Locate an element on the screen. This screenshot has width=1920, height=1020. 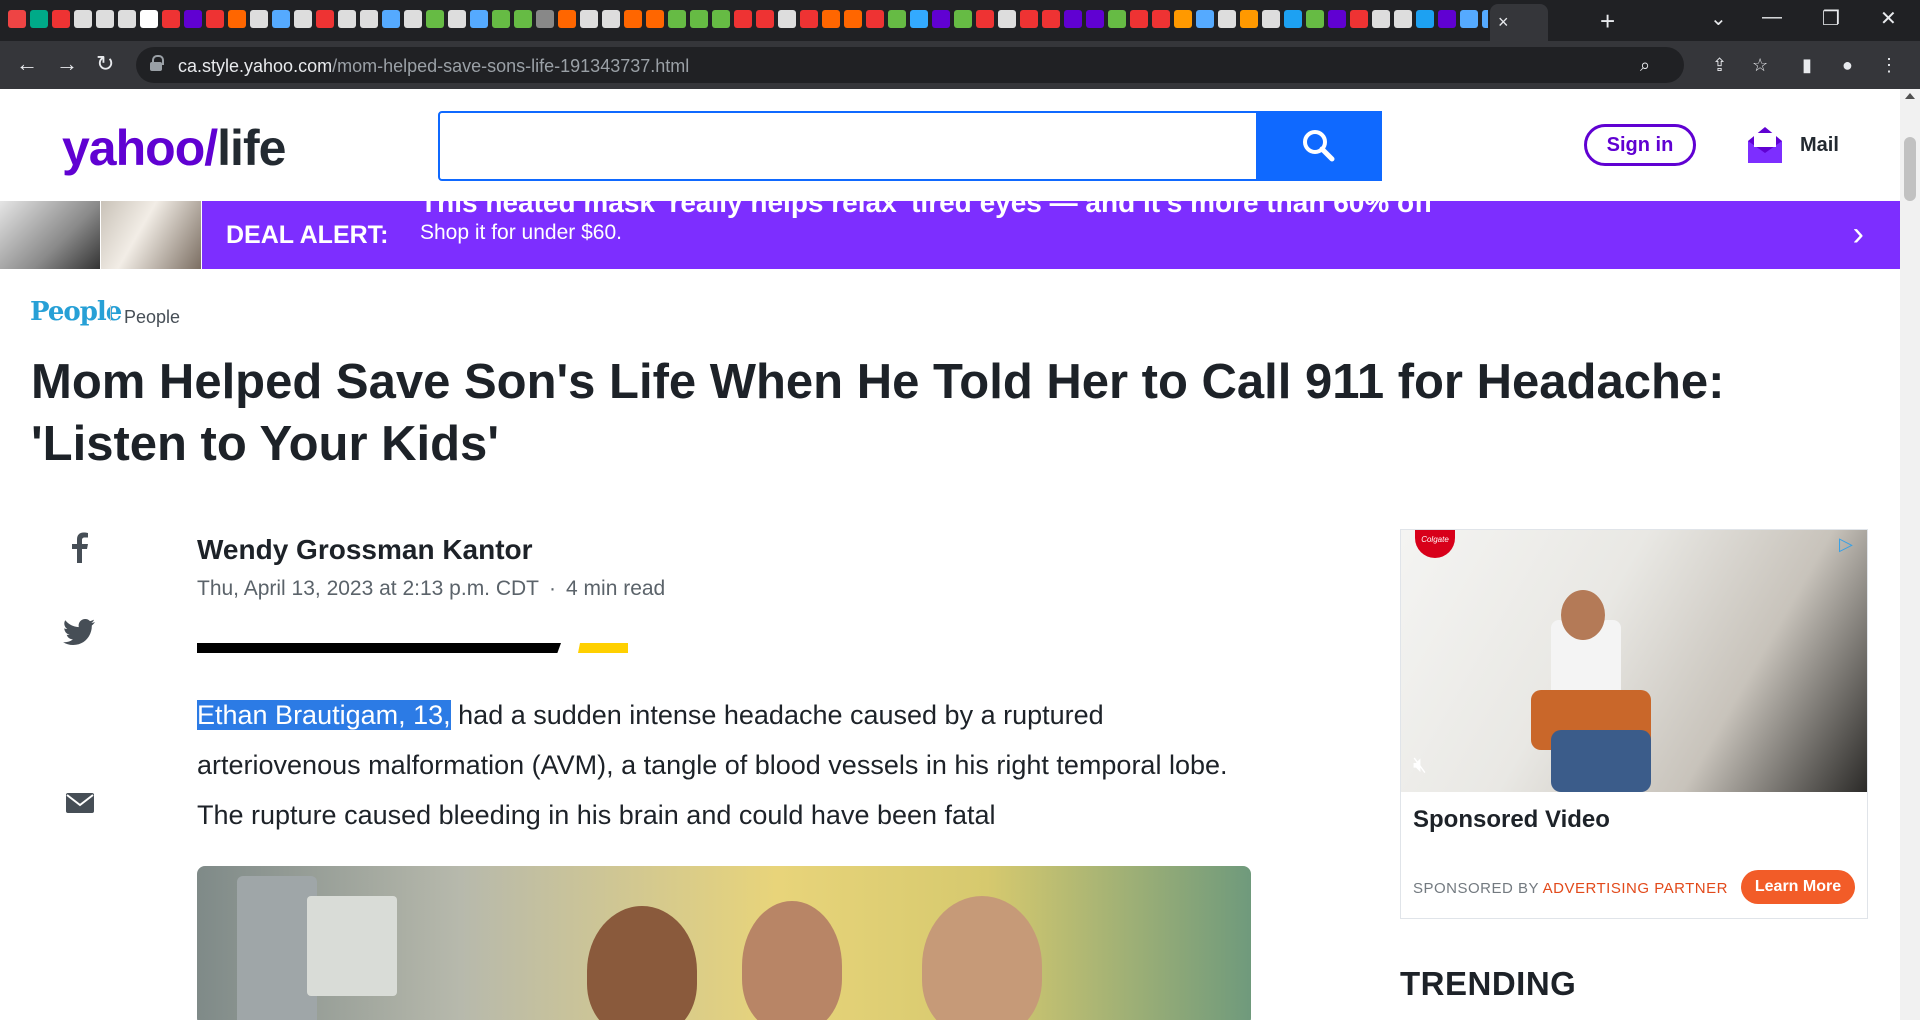
article-photo is located at coordinates (724, 943).